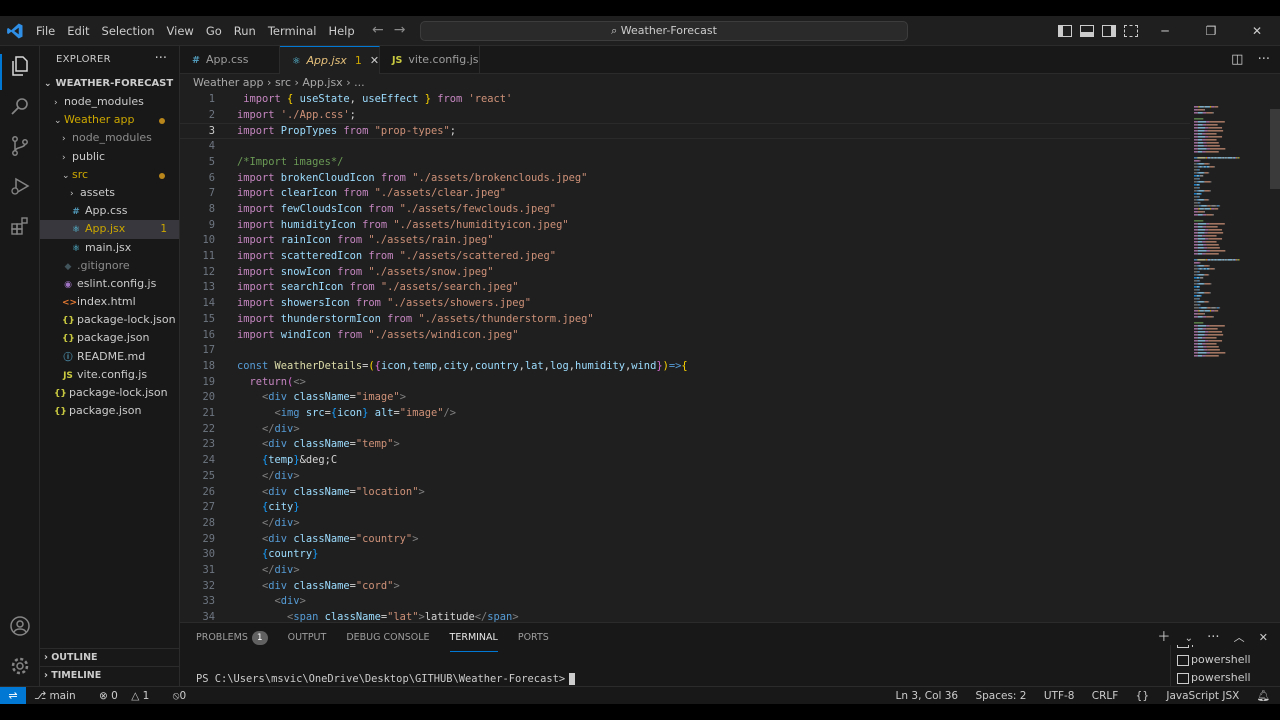 The image size is (1280, 720). I want to click on tree-item: ◉ eslint.config.js, so click(109, 284).